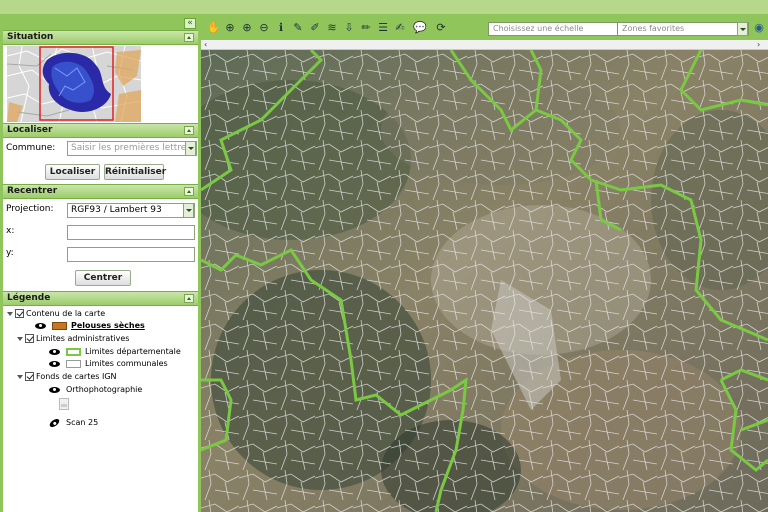 The width and height of the screenshot is (768, 512). Describe the element at coordinates (214, 27) in the screenshot. I see `pan-hand-icon: ✋` at that location.